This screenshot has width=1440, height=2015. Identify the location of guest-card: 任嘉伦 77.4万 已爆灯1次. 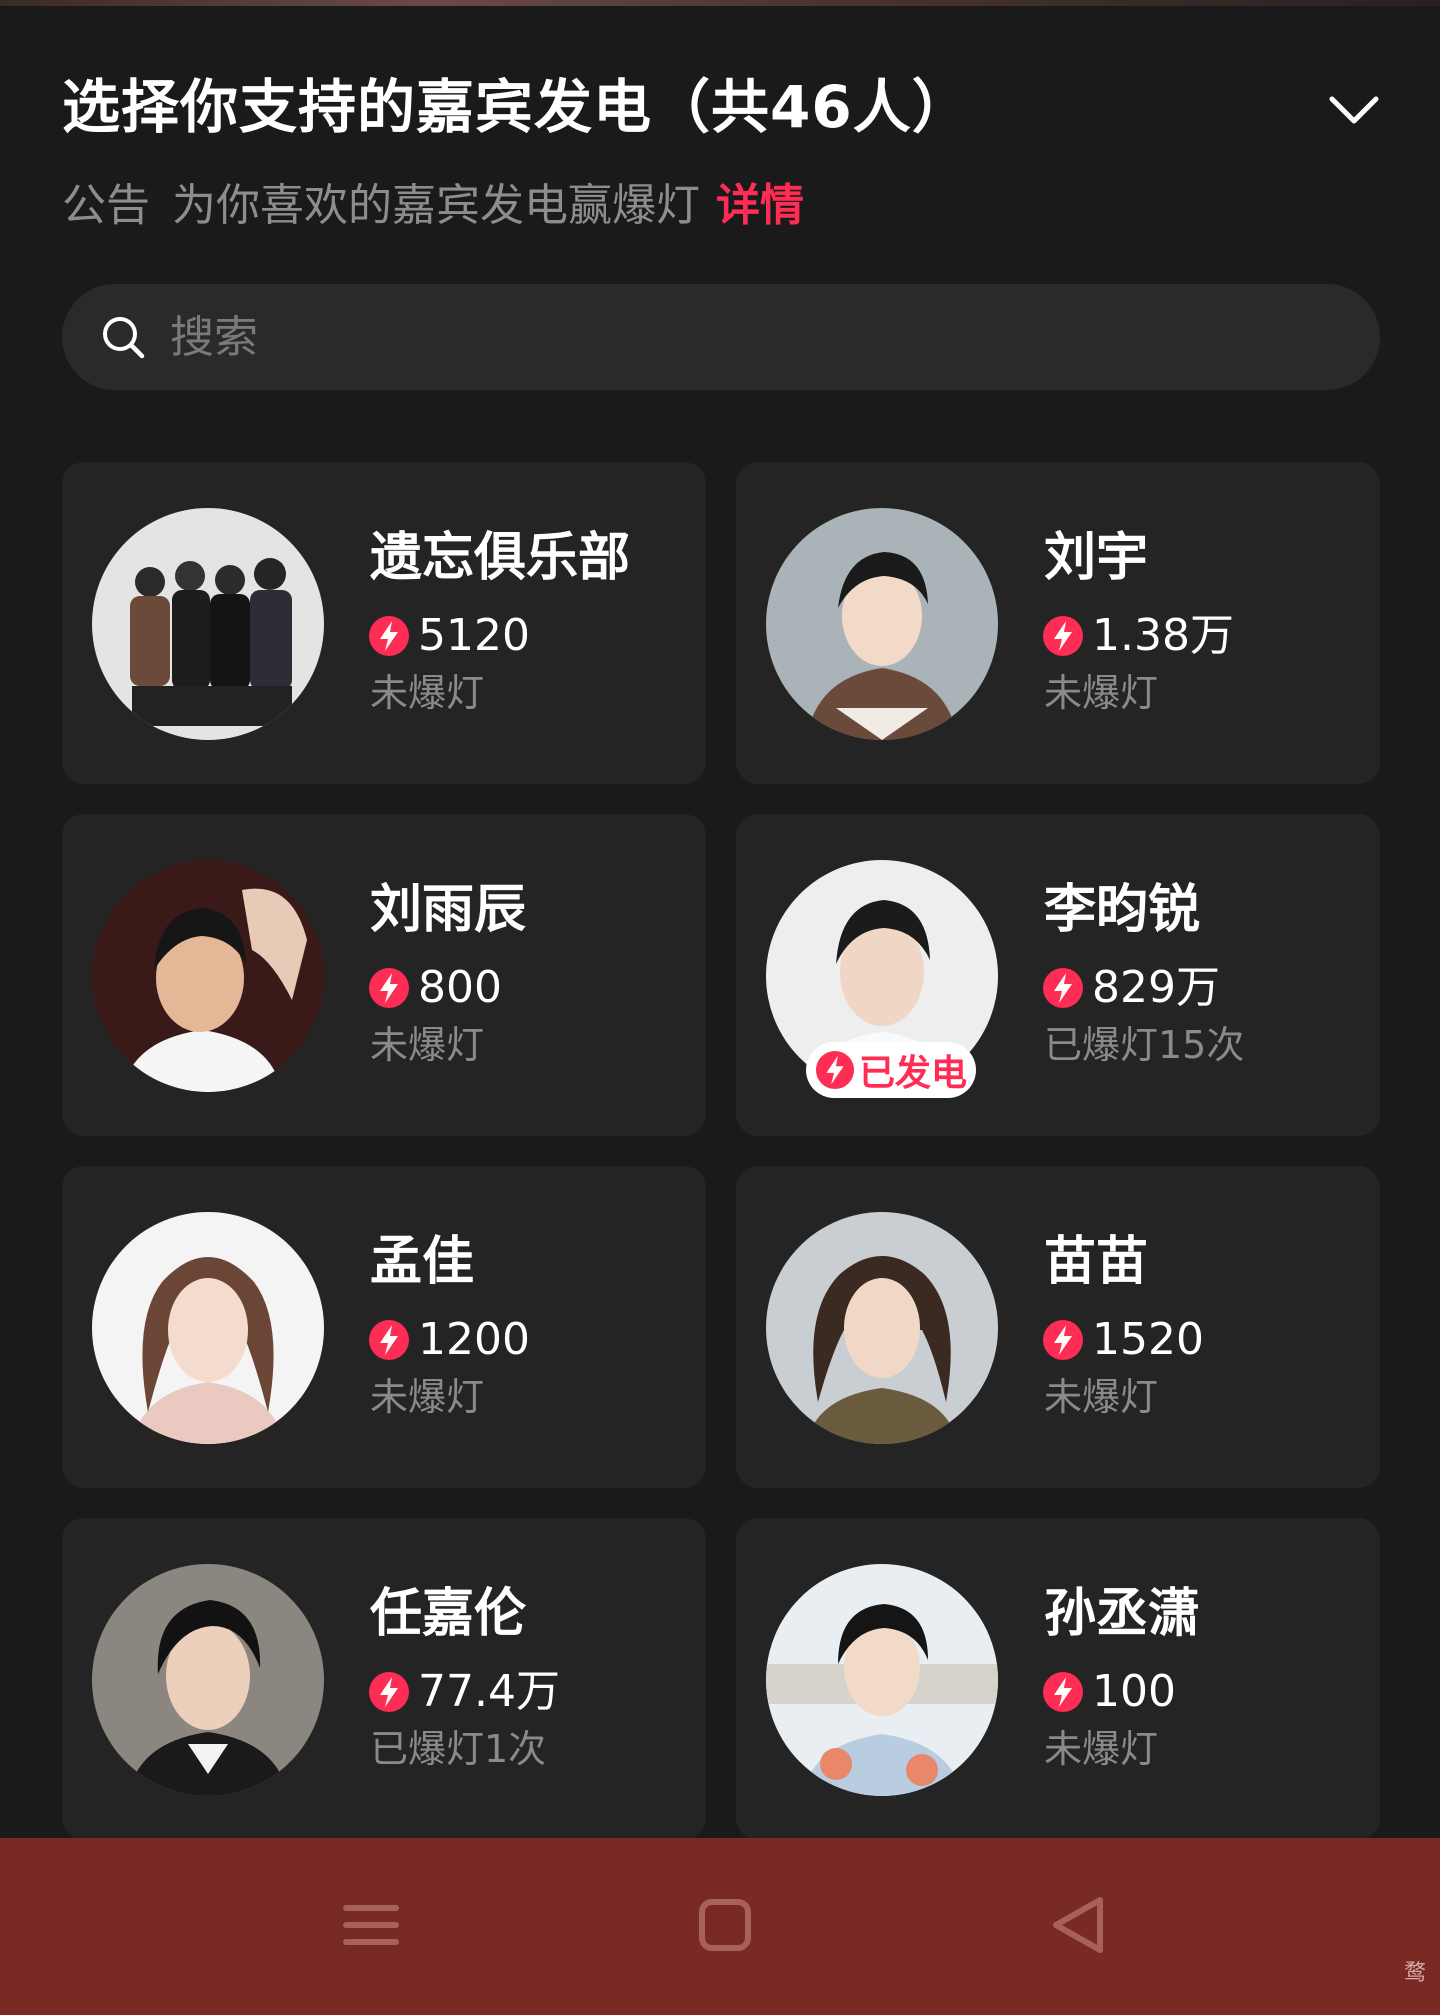
(384, 1679).